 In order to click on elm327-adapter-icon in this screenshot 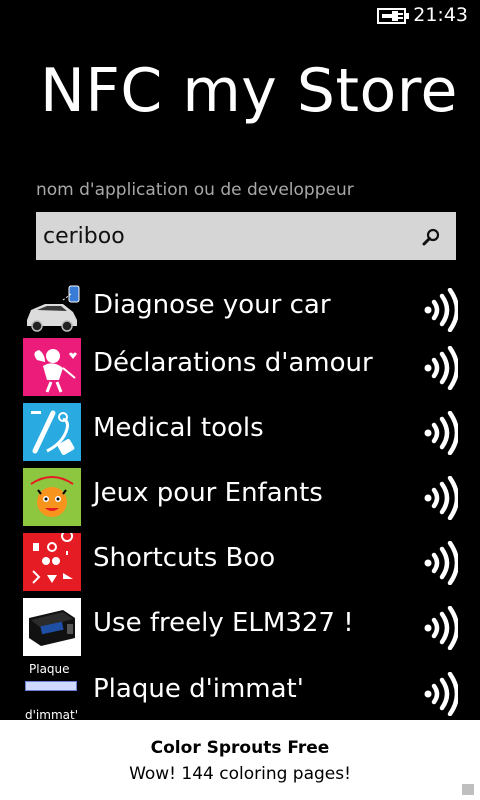, I will do `click(52, 627)`.